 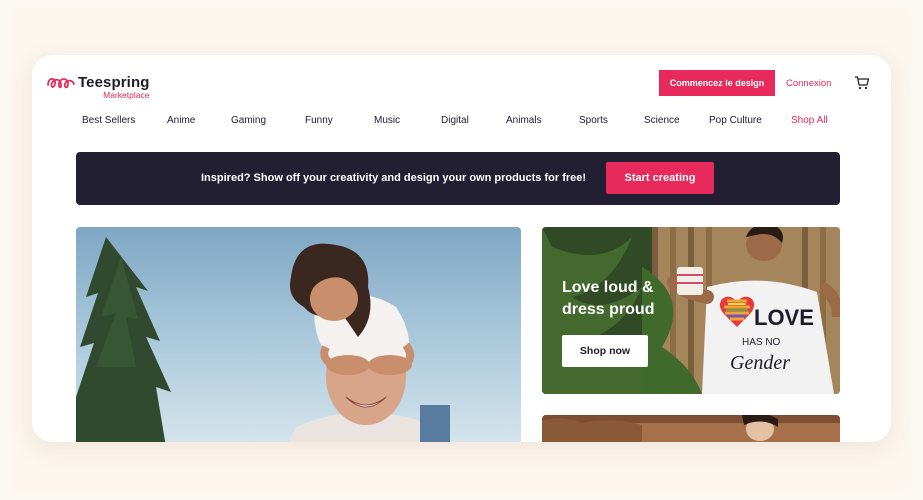 I want to click on nav-item-anime: Anime, so click(x=181, y=120).